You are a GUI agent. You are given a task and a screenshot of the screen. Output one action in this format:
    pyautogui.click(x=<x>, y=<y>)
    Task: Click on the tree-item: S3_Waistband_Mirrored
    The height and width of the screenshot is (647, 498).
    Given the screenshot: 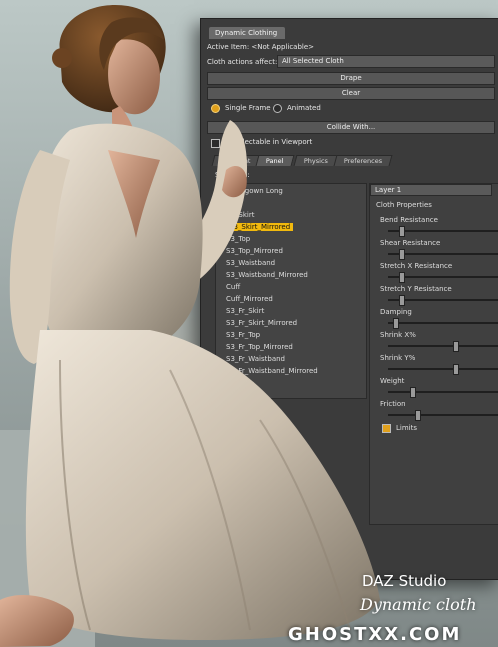 What is the action you would take?
    pyautogui.click(x=267, y=275)
    